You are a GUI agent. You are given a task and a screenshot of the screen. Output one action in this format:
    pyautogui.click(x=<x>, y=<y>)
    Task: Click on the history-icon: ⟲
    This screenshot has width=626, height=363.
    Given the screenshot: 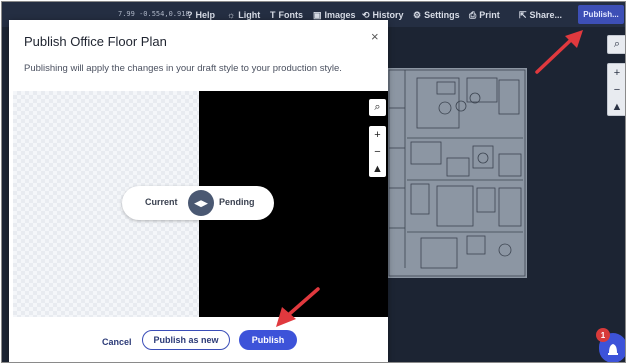 What is the action you would take?
    pyautogui.click(x=366, y=14)
    